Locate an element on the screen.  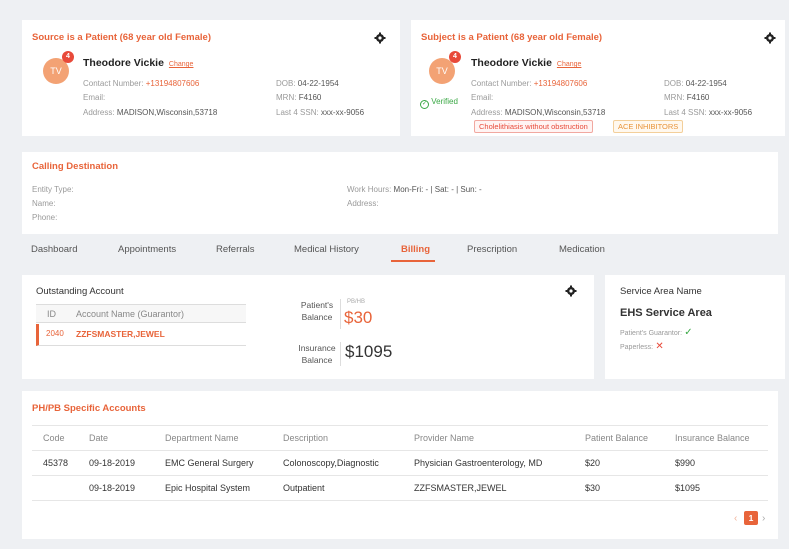
tab-prescription: Prescription is located at coordinates (492, 249).